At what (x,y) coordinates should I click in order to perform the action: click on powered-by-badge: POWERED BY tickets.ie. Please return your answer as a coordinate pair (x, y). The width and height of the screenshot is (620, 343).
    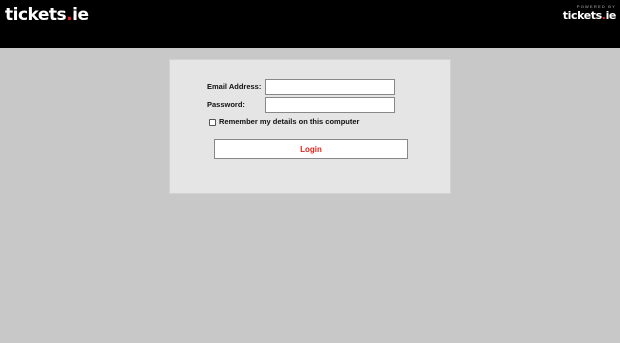
    Looking at the image, I should click on (588, 14).